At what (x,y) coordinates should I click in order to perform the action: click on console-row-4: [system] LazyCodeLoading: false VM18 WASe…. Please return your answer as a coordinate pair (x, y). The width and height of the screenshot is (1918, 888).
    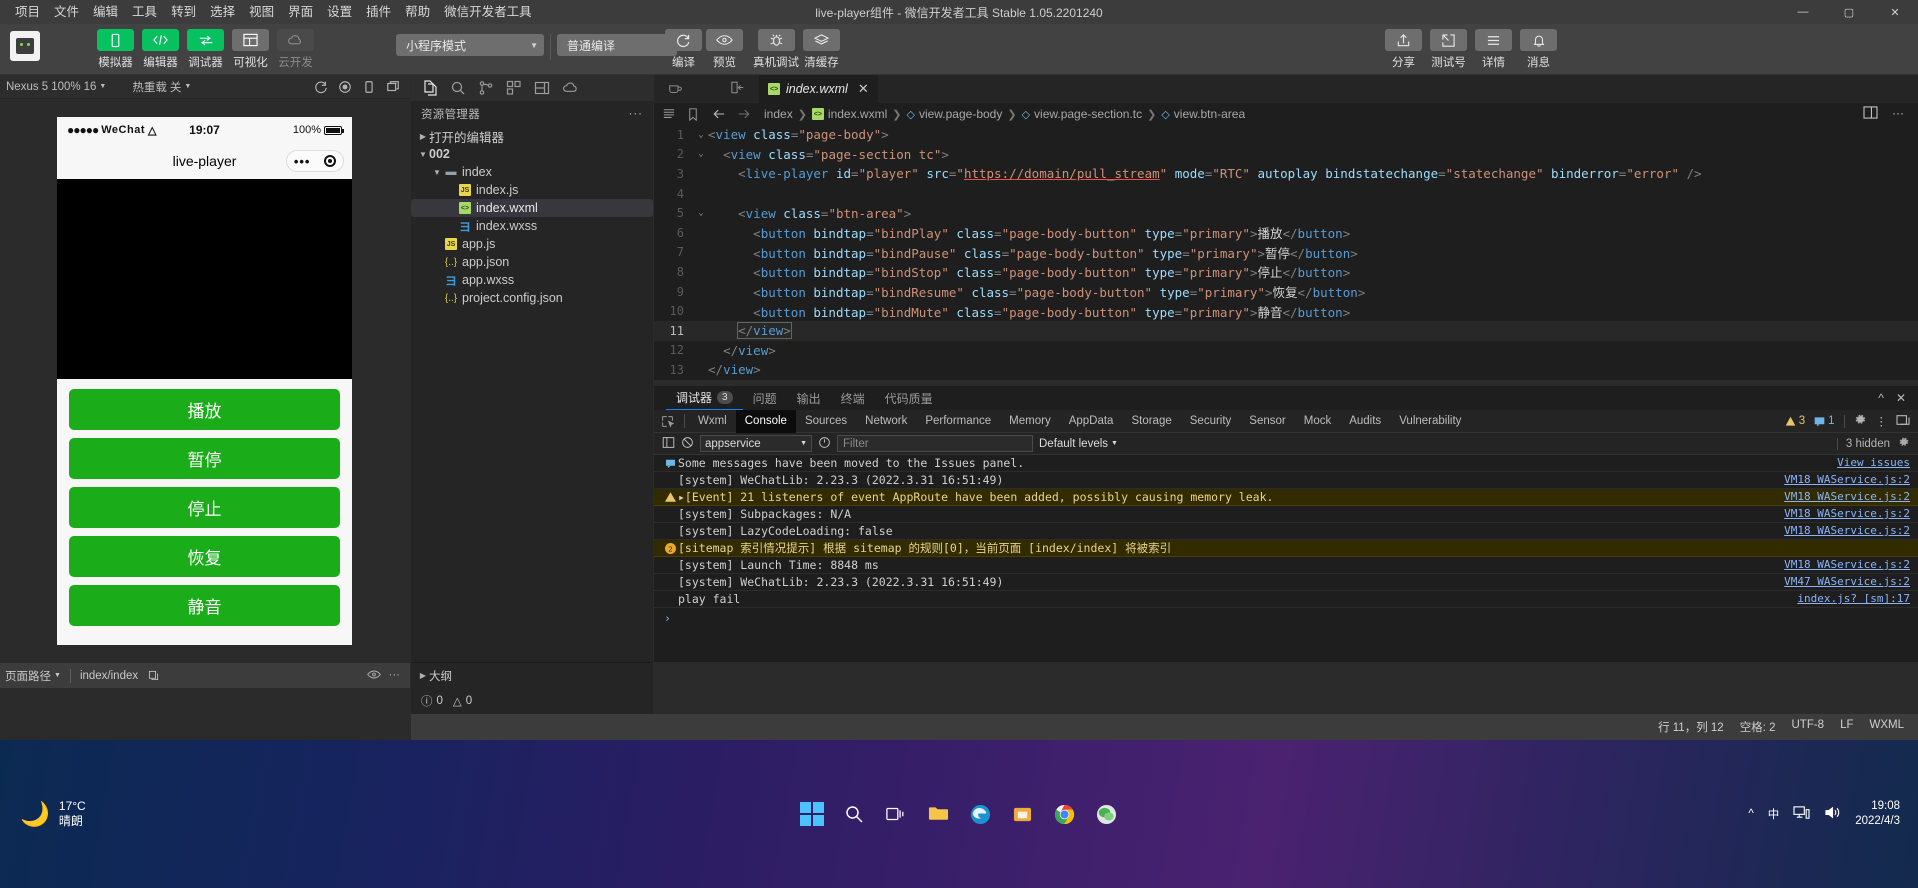
    Looking at the image, I should click on (1286, 531).